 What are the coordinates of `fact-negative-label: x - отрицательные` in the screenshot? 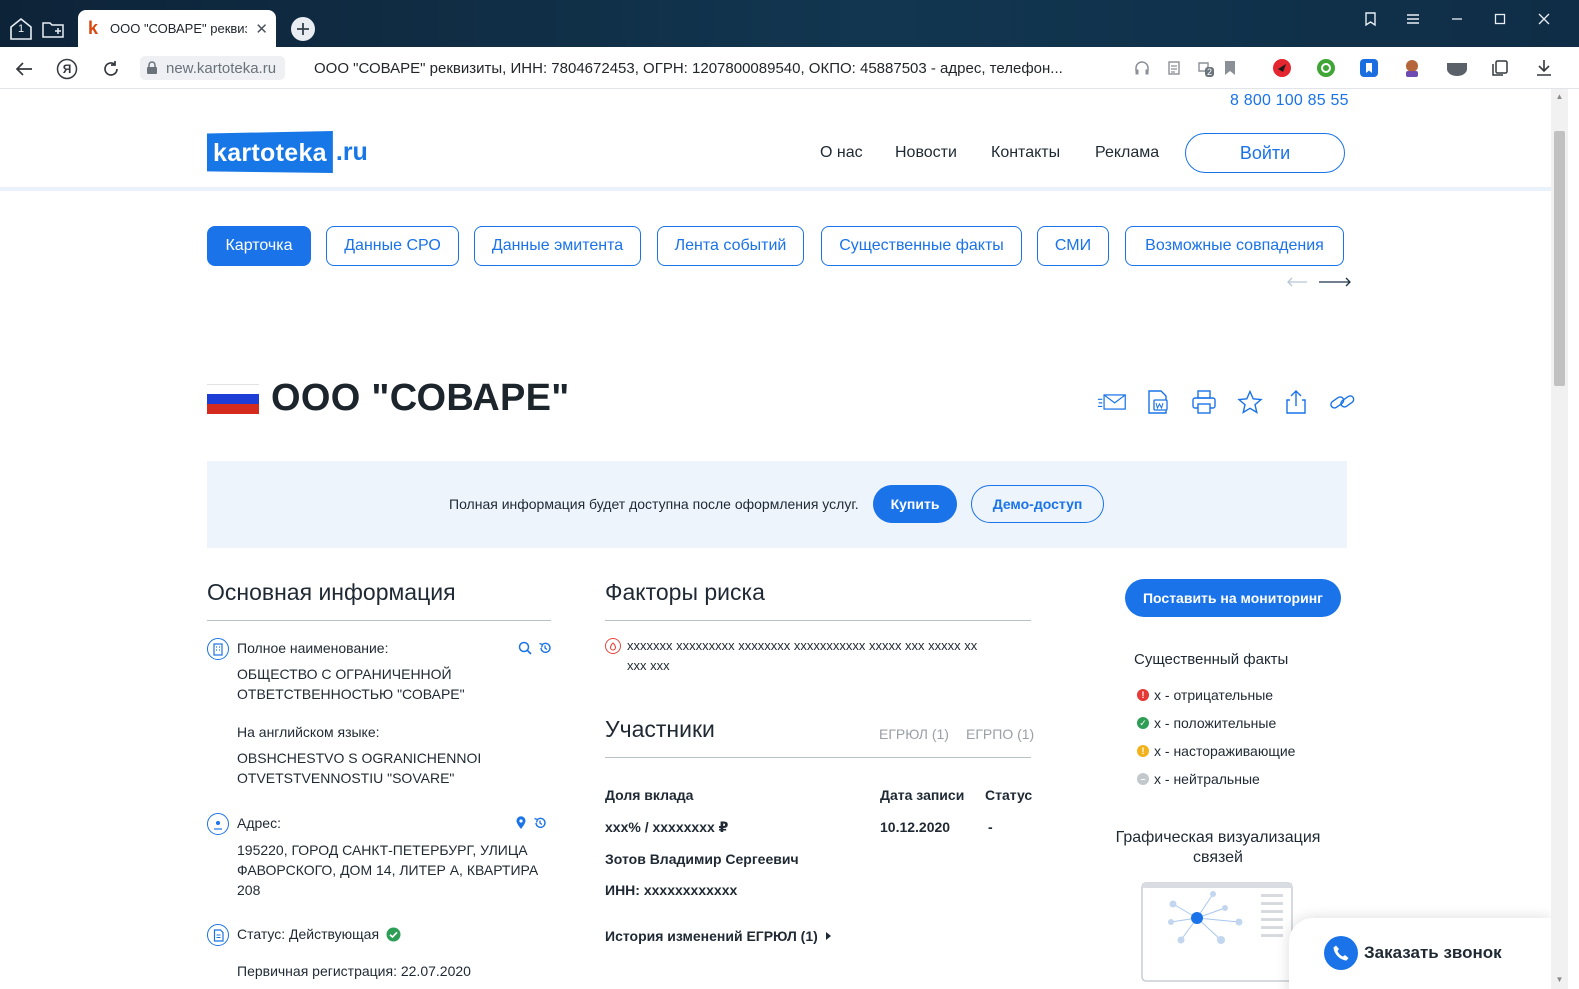 It's located at (1214, 695).